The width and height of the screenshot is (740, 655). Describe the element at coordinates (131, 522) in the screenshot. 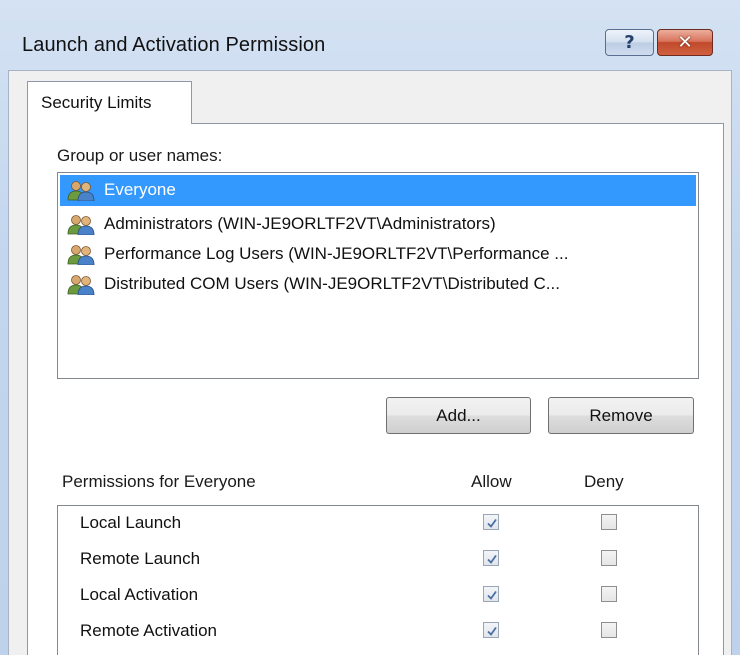

I see `permission-name: Local Launch` at that location.